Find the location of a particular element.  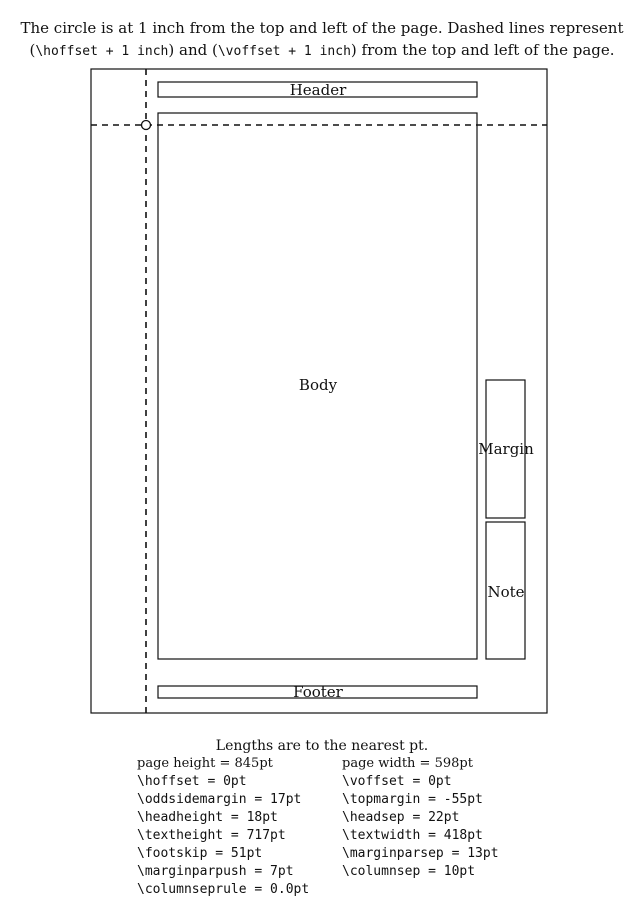

lengths-row: \columnseprule = 0.0pt is located at coordinates (318, 890).